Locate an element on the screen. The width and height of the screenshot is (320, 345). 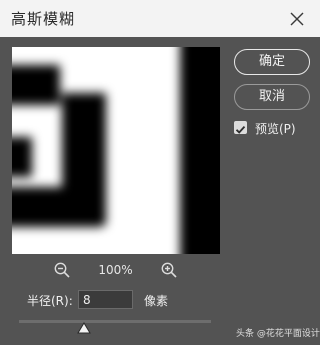
preview-checkbox-label: 预览(P) is located at coordinates (275, 129).